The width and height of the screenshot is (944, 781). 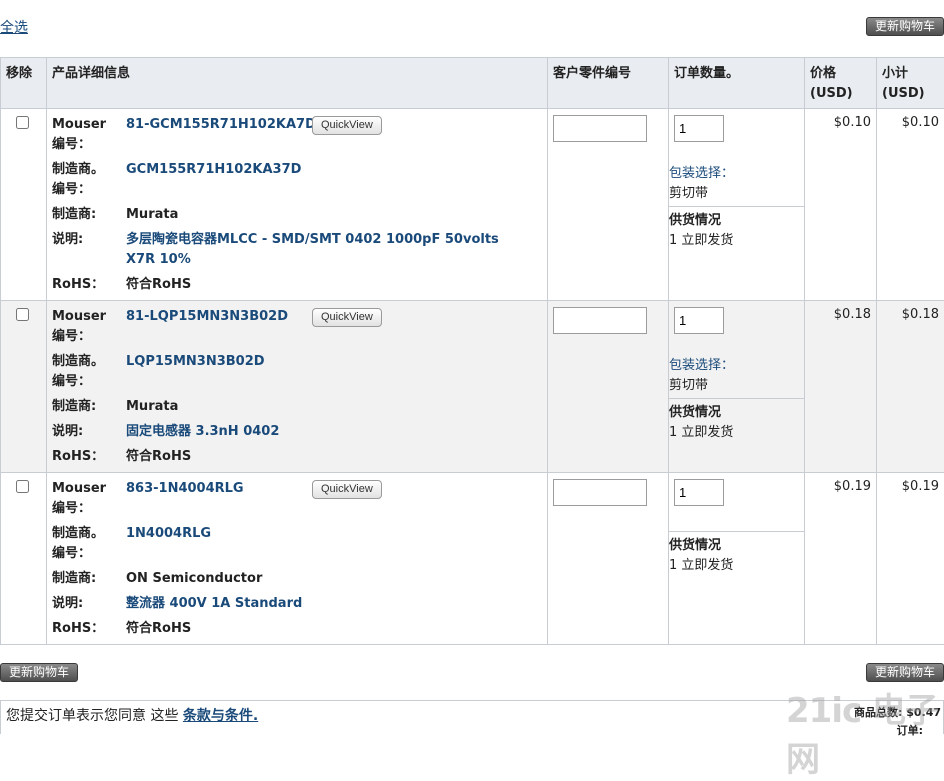 I want to click on price-cell: $0.18, so click(x=841, y=387).